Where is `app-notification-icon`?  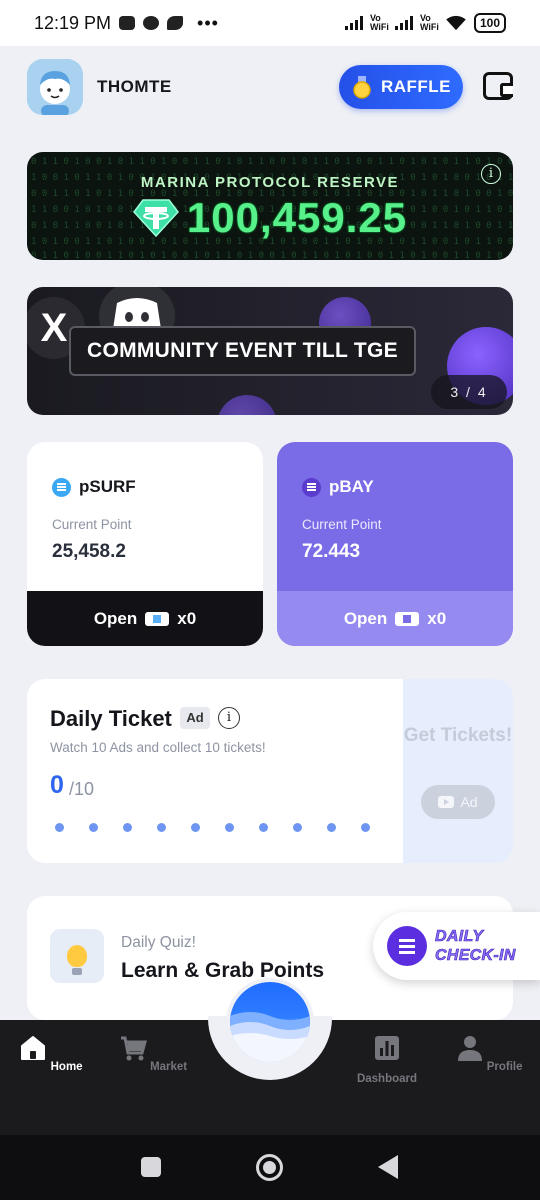
app-notification-icon is located at coordinates (151, 23).